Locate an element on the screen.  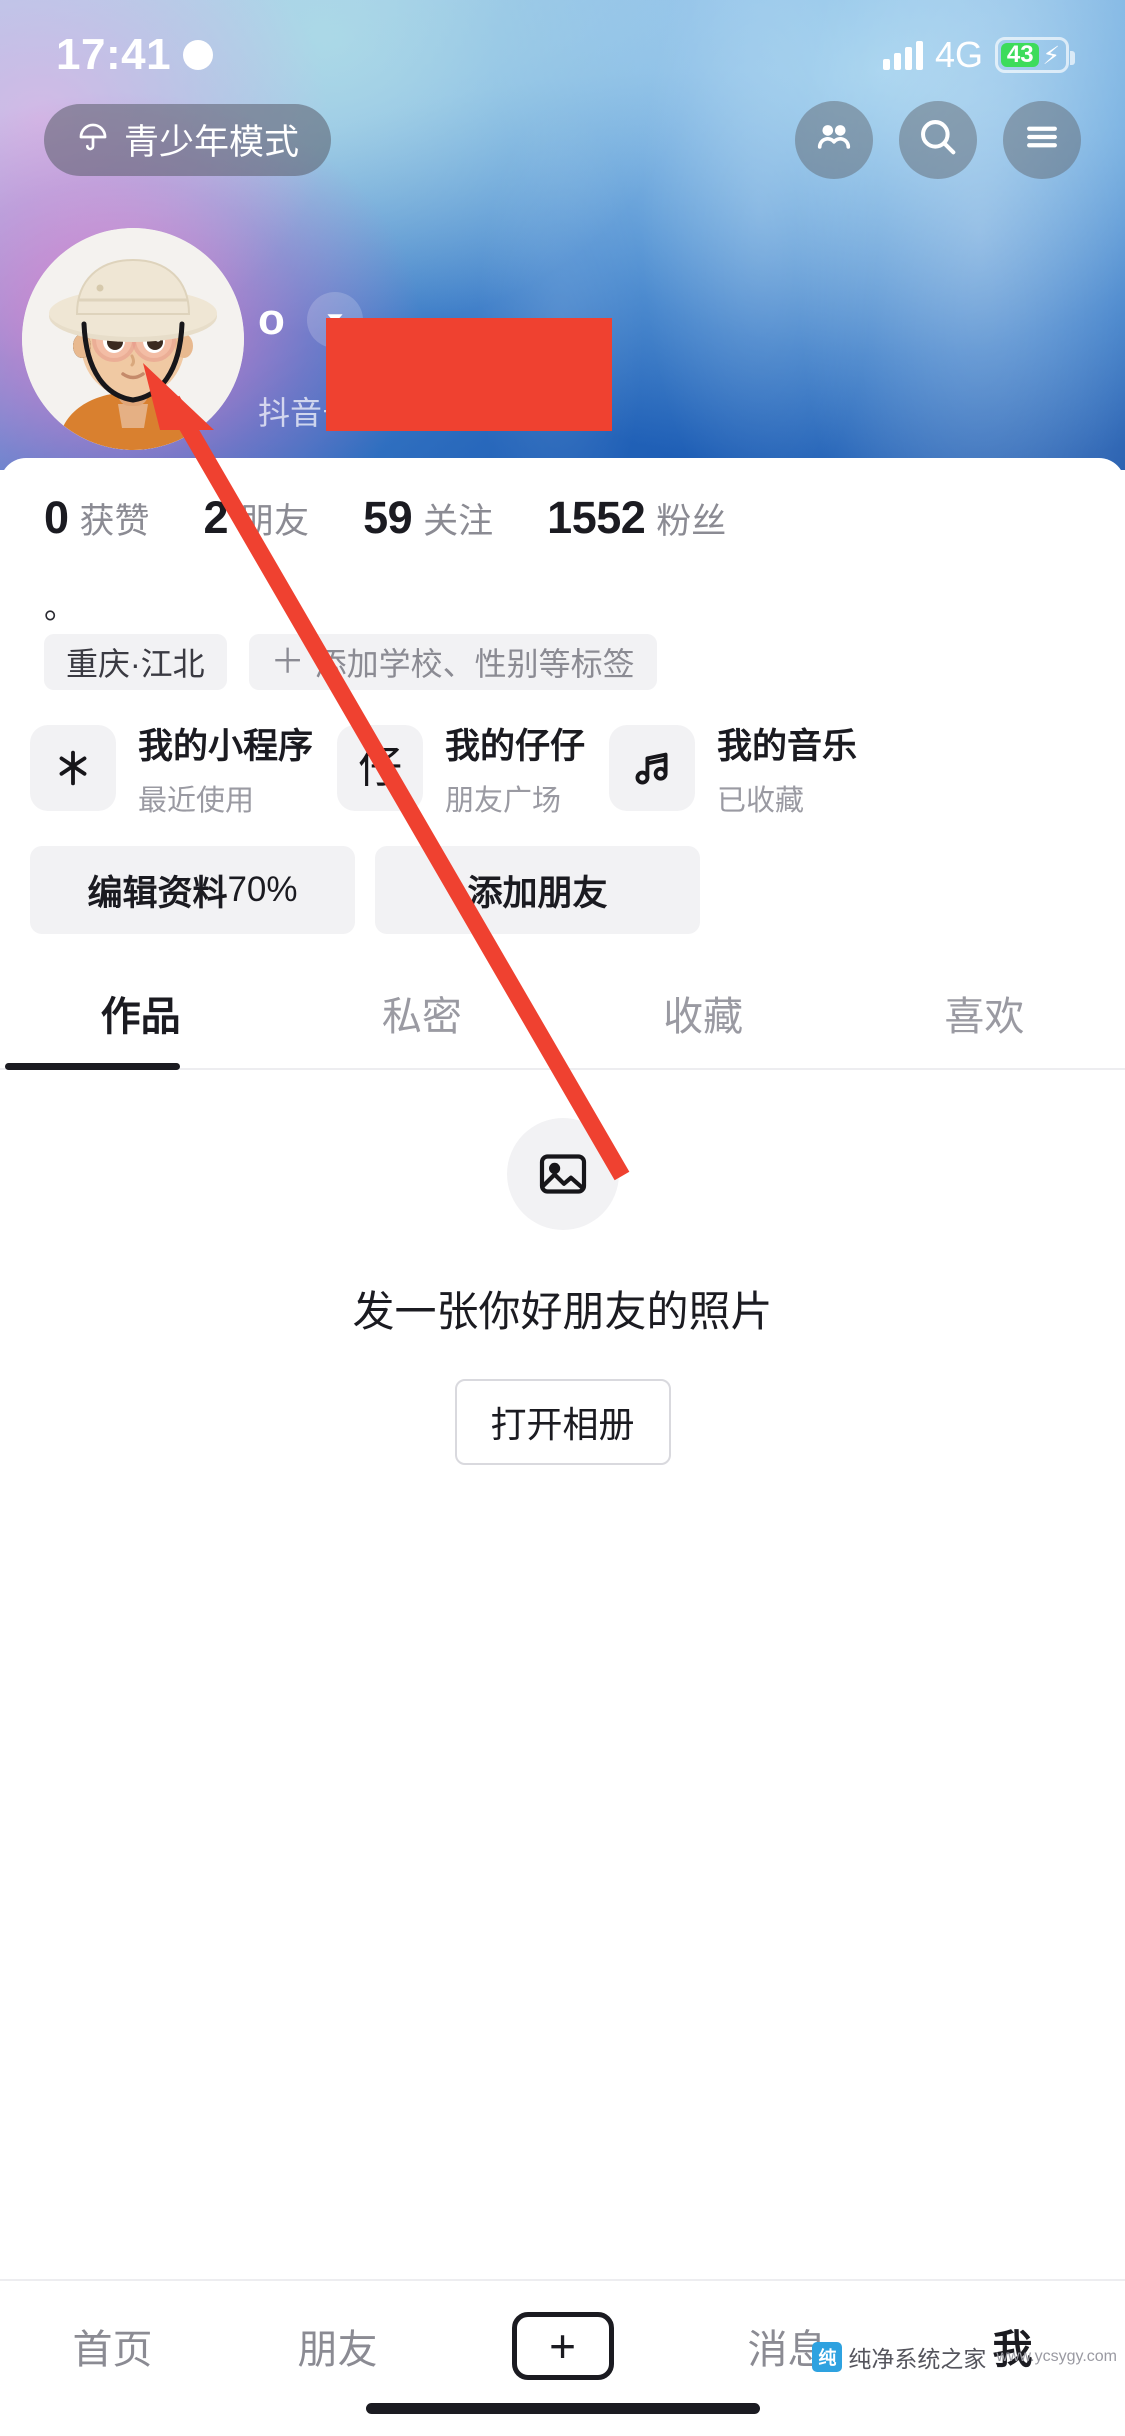
charging-bolt-icon: ⚡ is located at coordinates (1051, 56).